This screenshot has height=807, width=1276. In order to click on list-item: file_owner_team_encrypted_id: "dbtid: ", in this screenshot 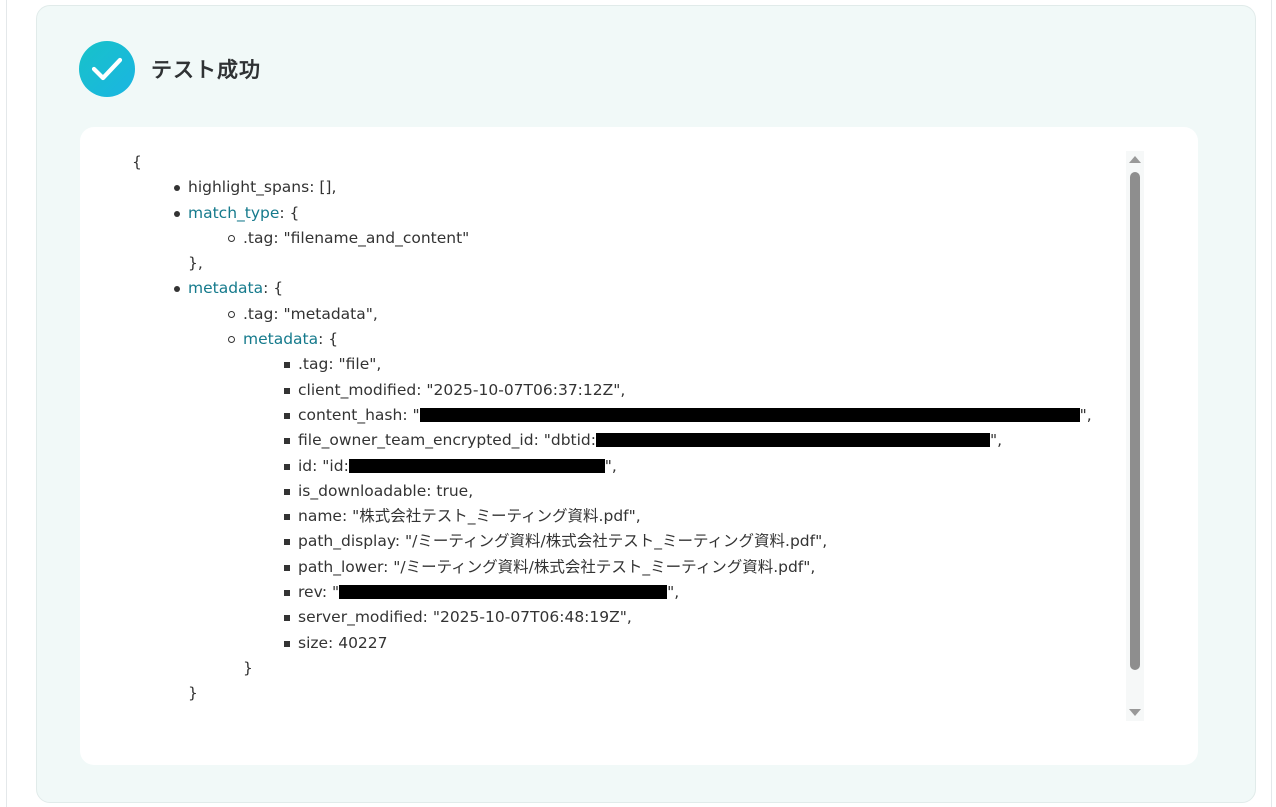, I will do `click(708, 440)`.